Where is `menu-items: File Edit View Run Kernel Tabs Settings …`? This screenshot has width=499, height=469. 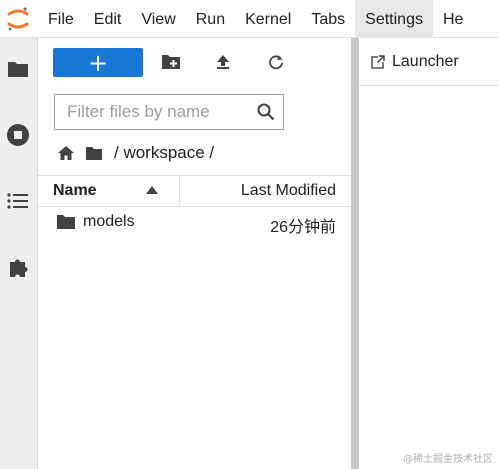 menu-items: File Edit View Run Kernel Tabs Settings … is located at coordinates (255, 19).